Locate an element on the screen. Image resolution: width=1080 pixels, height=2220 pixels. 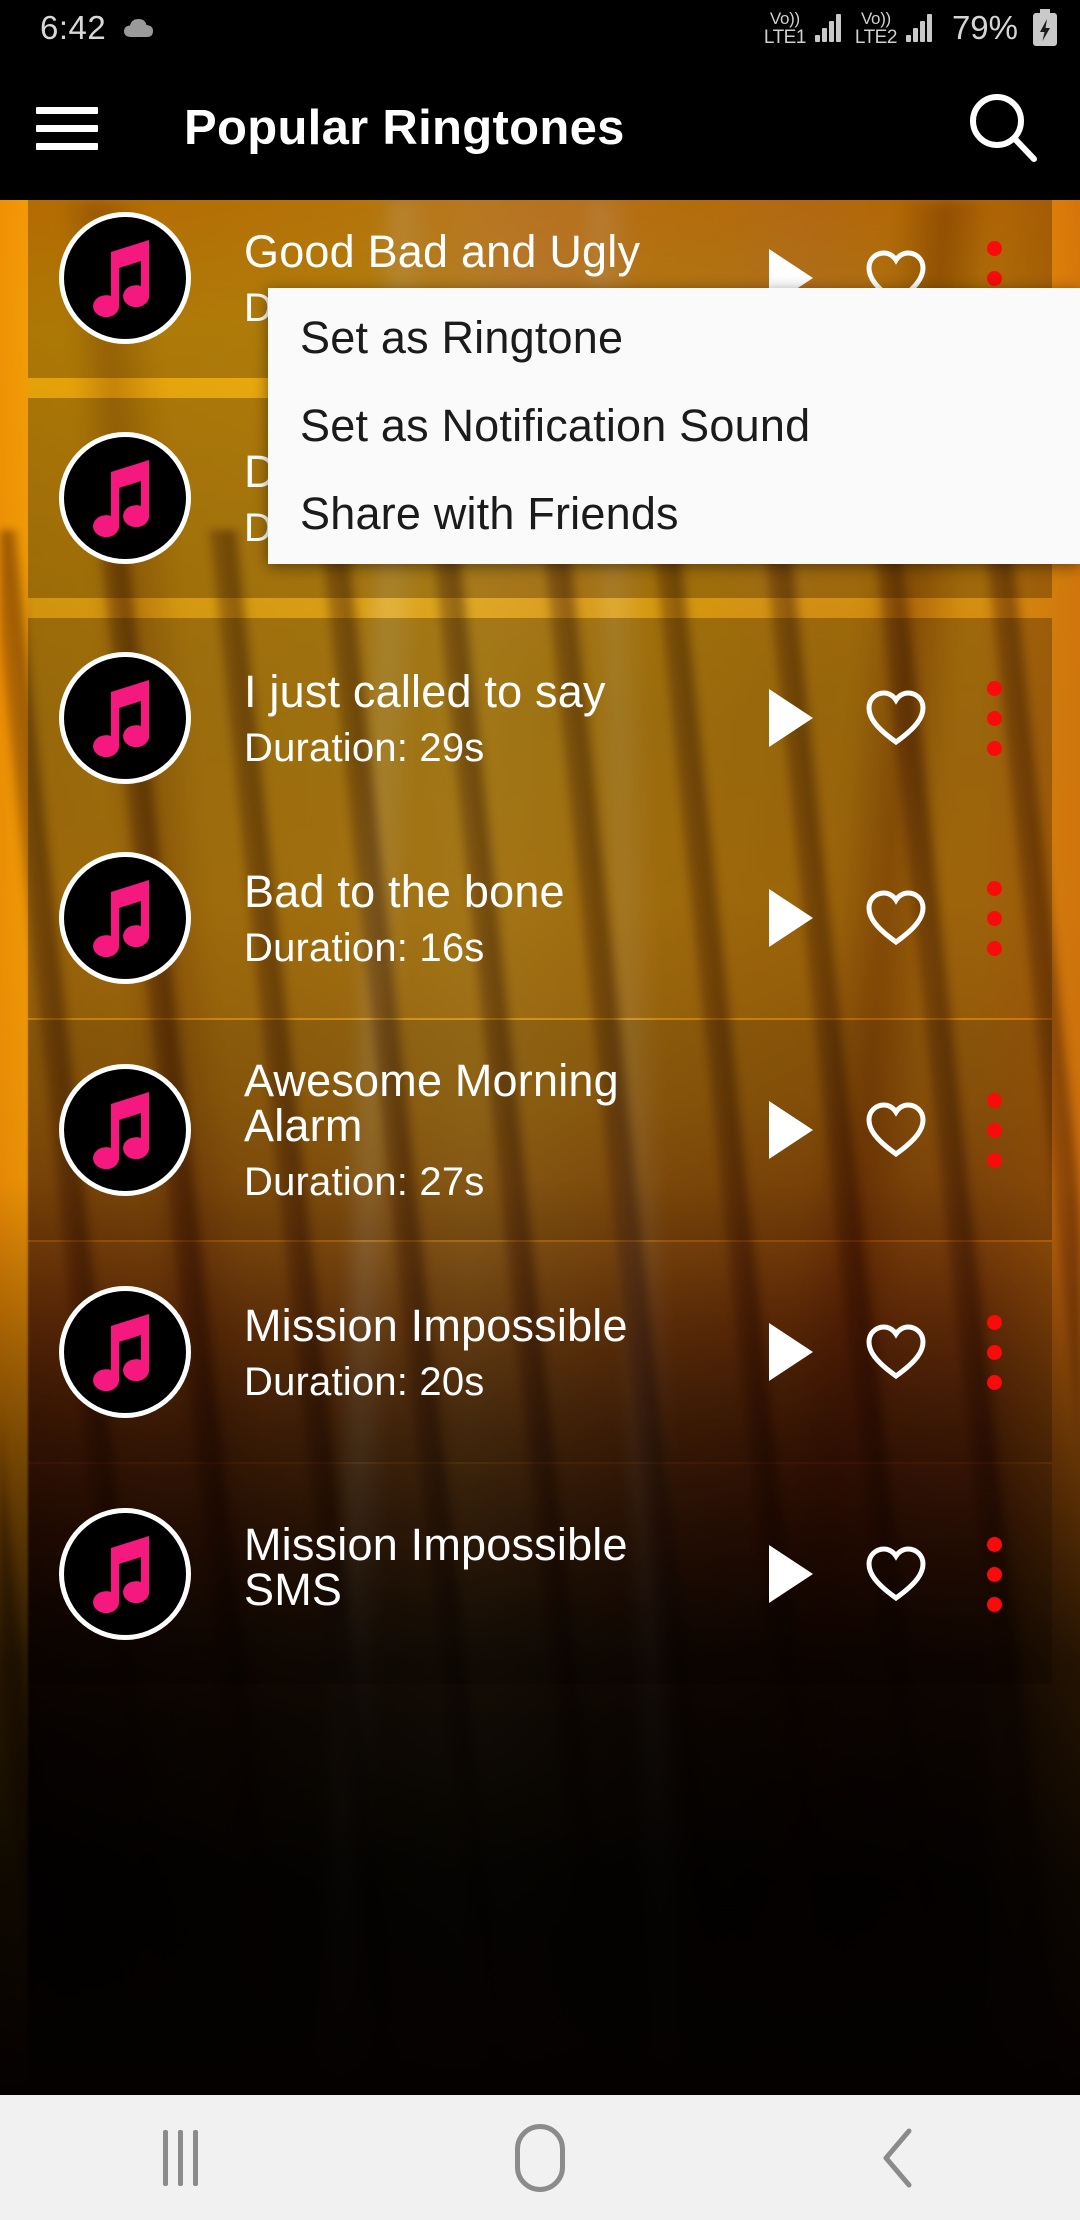
back-icon is located at coordinates (900, 2157).